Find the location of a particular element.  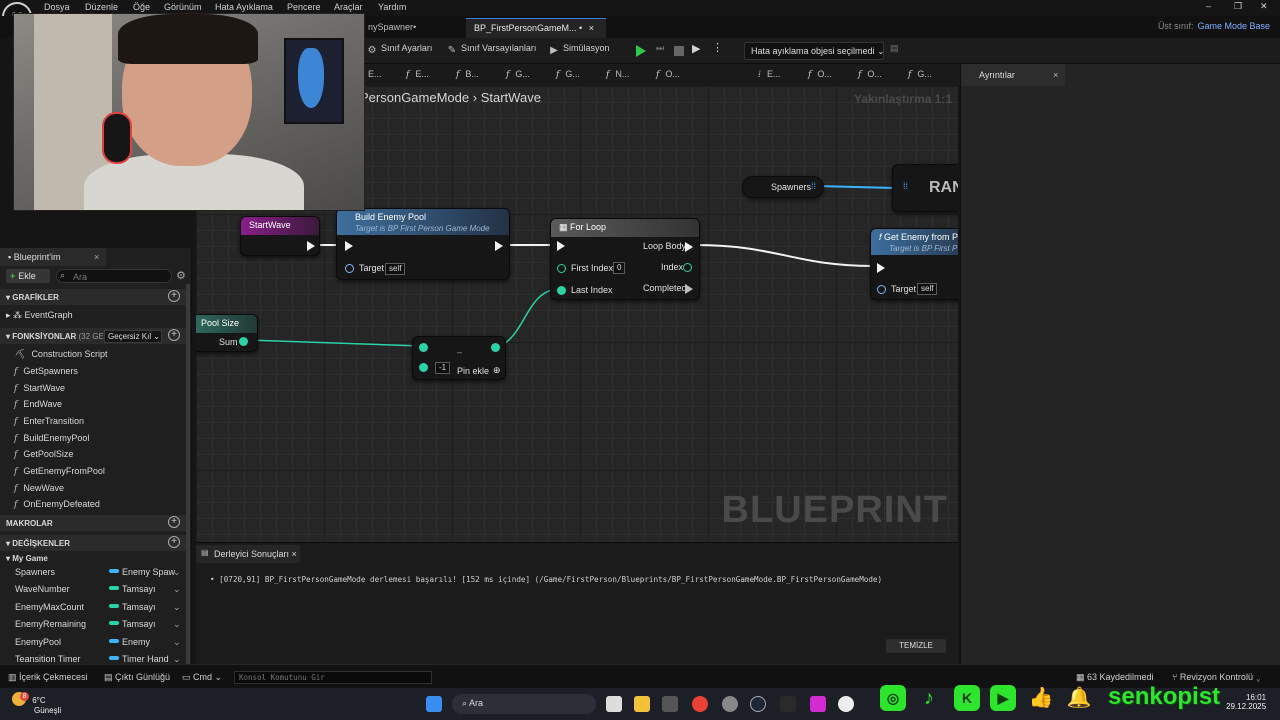

variable-row: Teansition Timer Timer Hand ⌄ is located at coordinates (100, 659).